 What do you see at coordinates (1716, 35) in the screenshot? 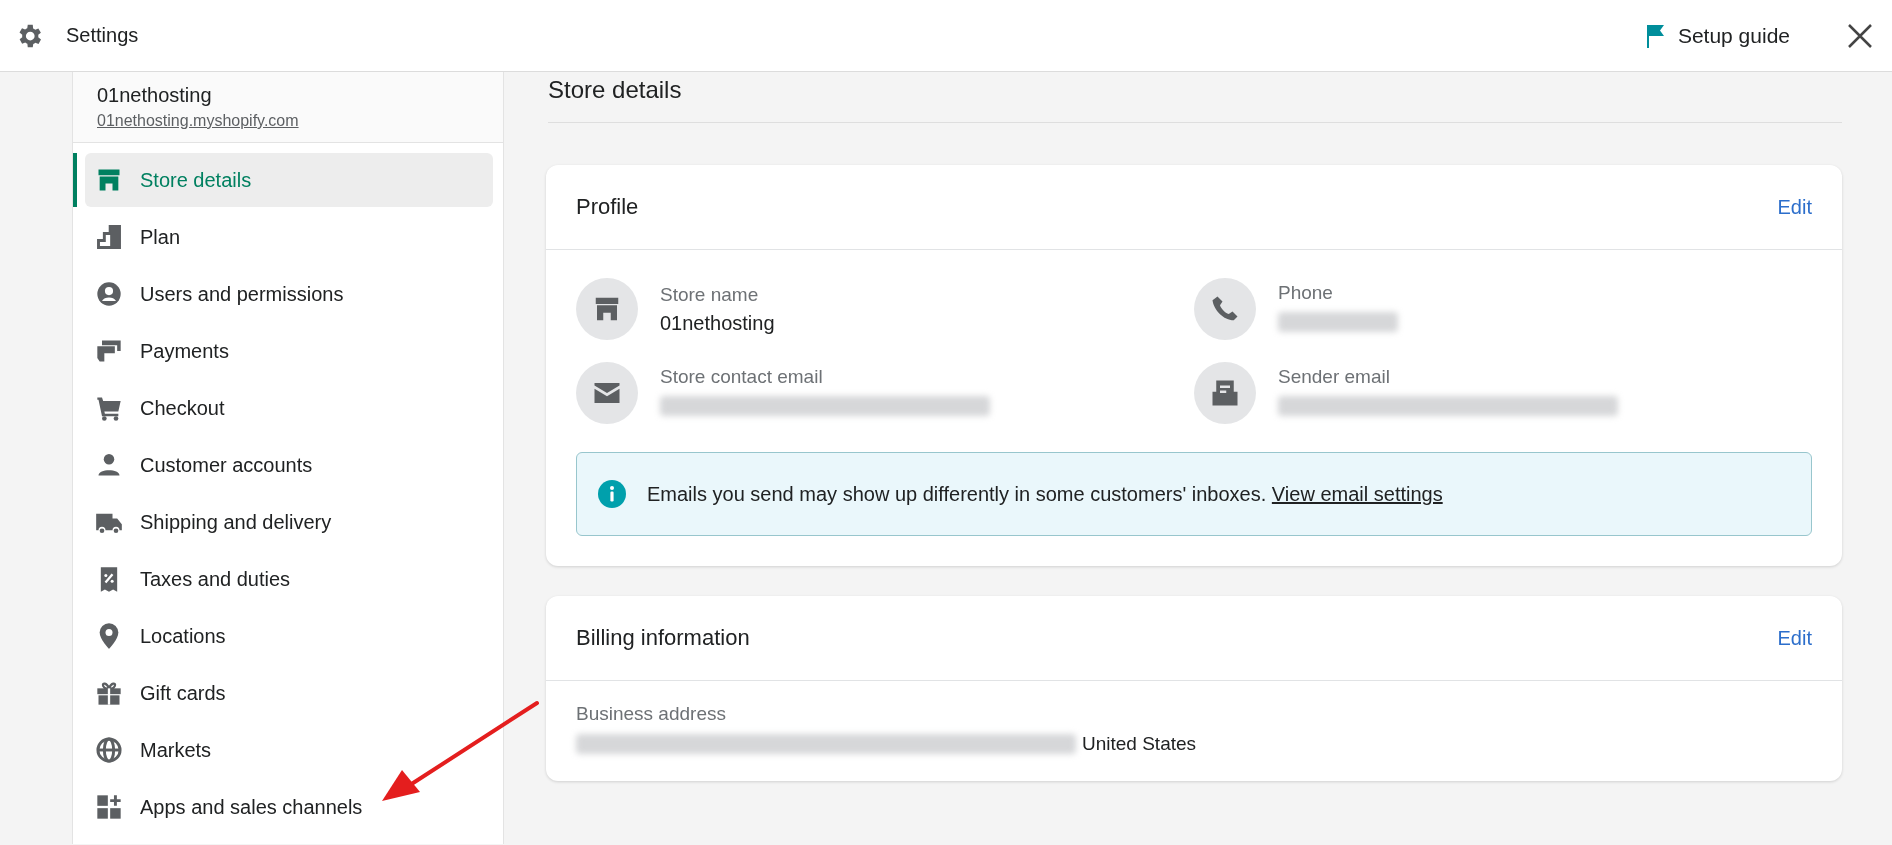
I see `setup-guide-button: Setup guide` at bounding box center [1716, 35].